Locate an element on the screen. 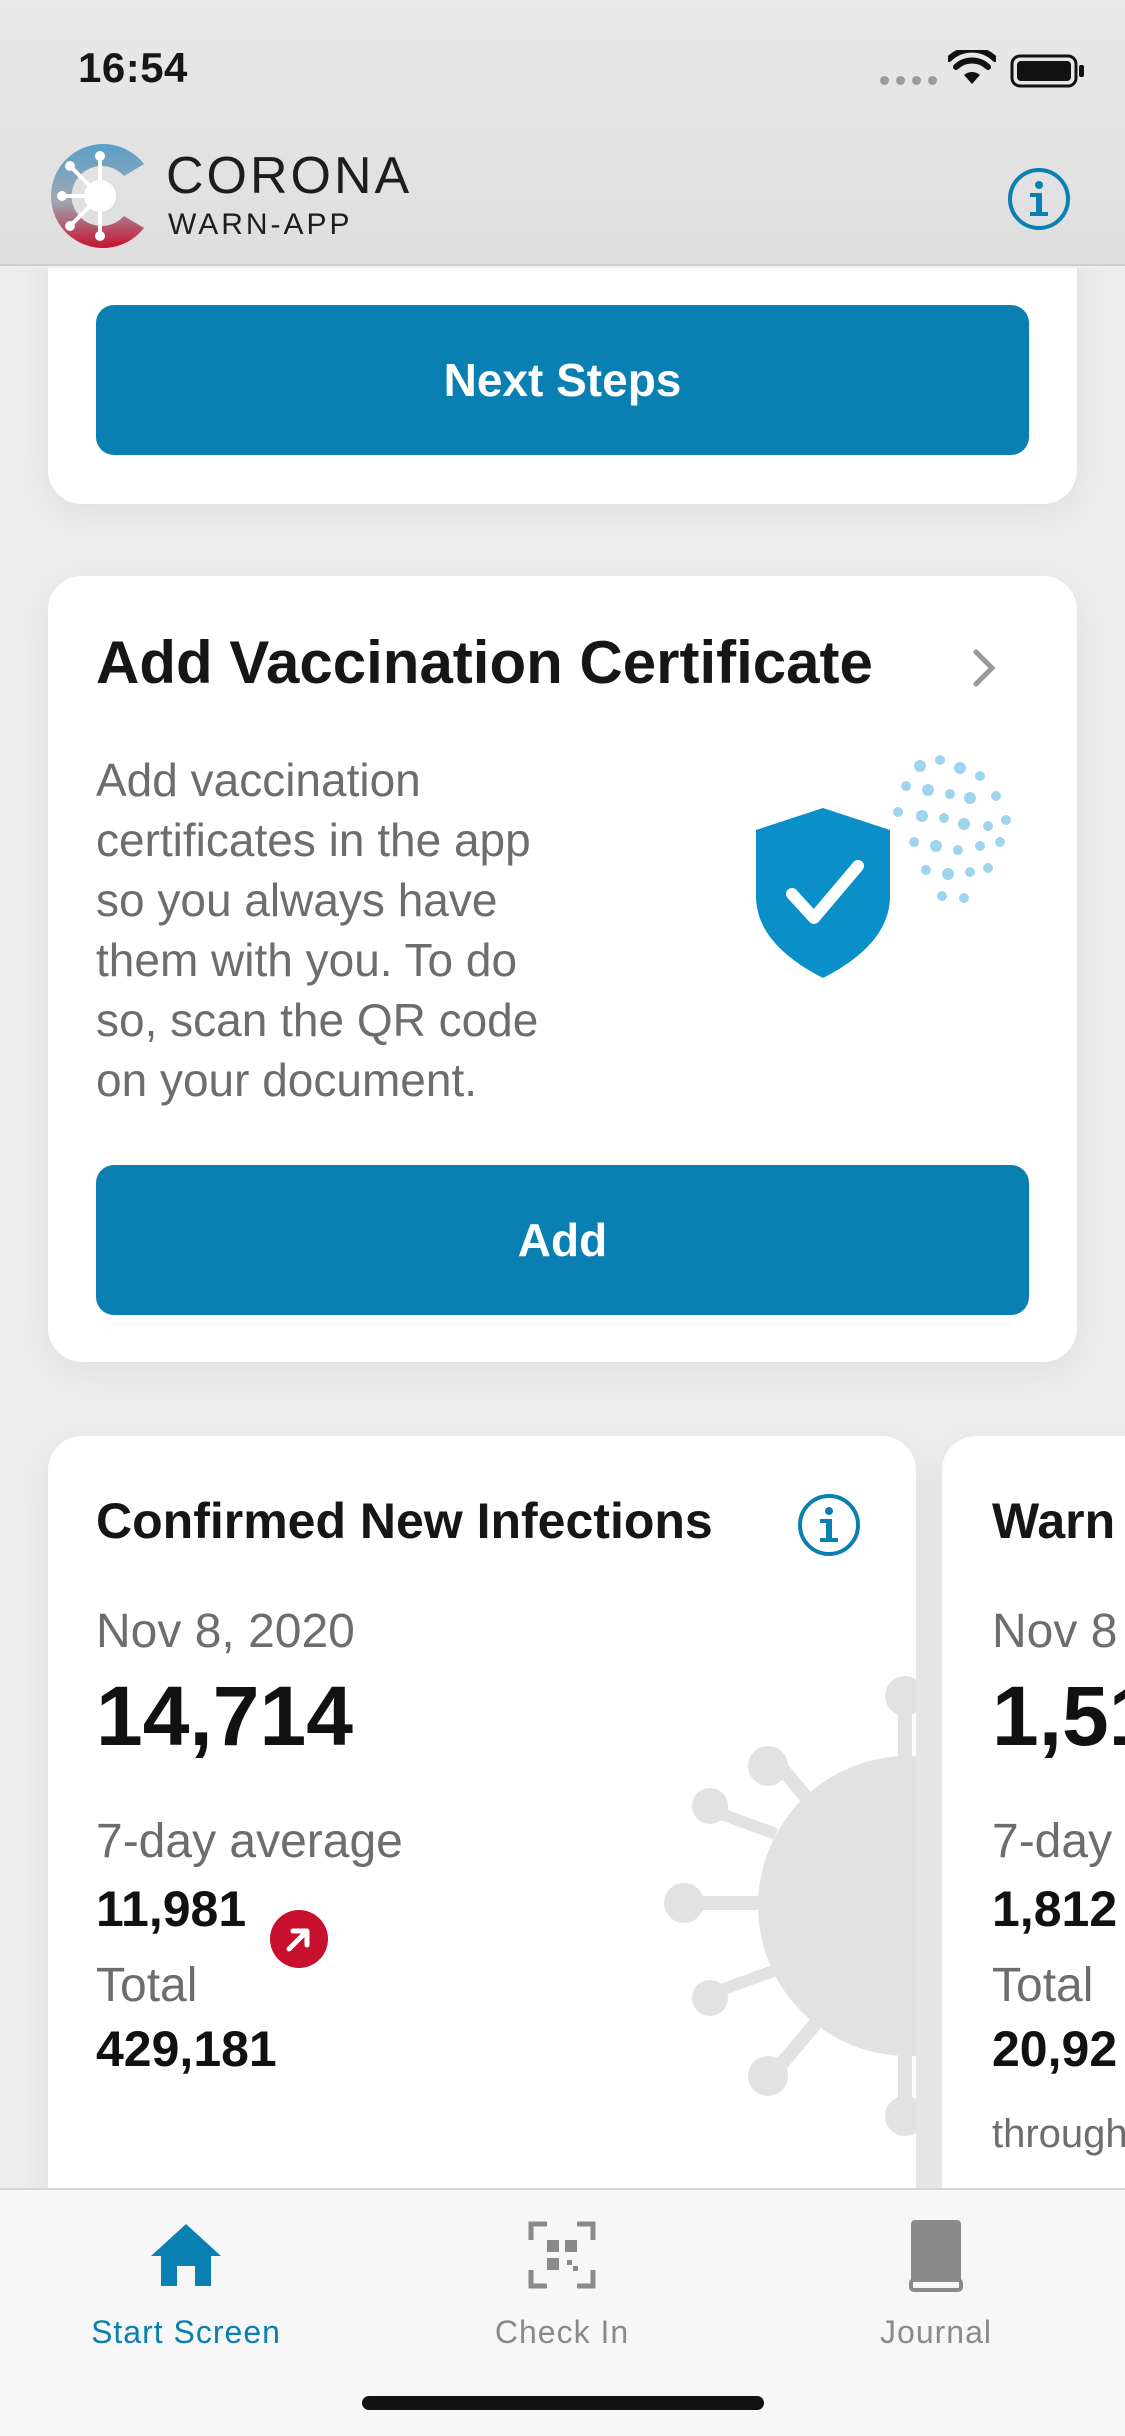 The width and height of the screenshot is (1125, 2436). risk-card: Next Steps is located at coordinates (562, 386).